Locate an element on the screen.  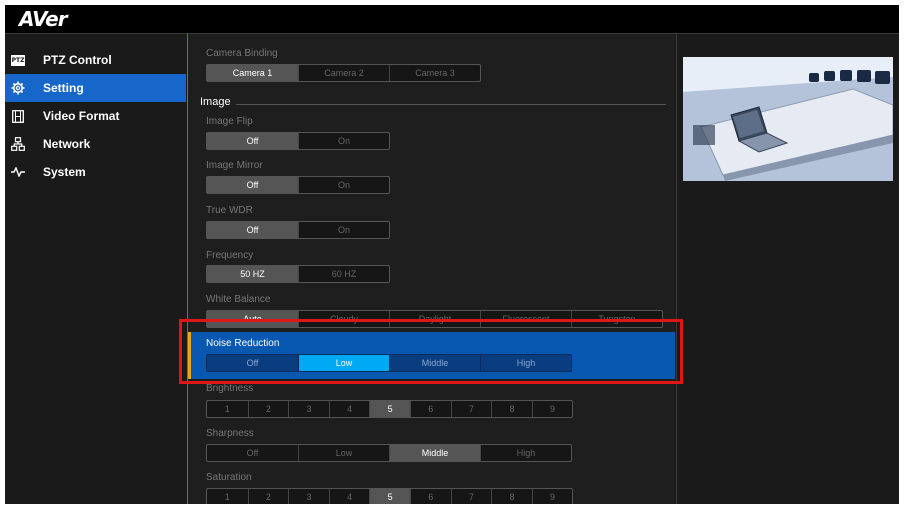
image-flip-toggle: Off On is located at coordinates (298, 141).